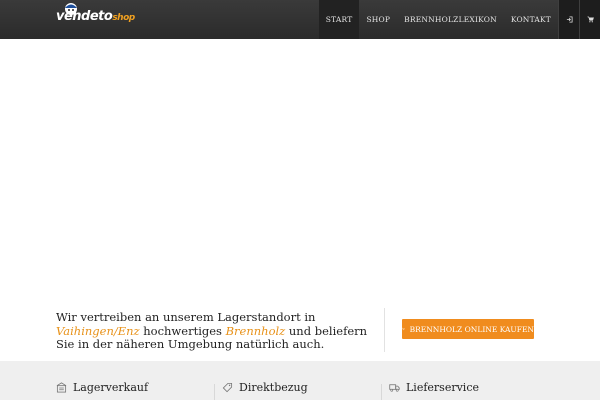 The image size is (600, 400). I want to click on feature-label: Direktbezug, so click(273, 387).